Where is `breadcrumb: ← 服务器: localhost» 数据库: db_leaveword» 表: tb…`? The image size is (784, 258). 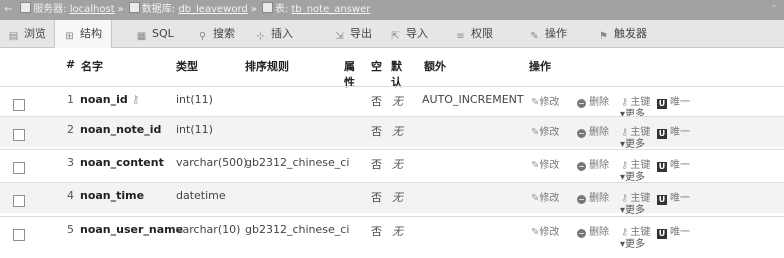 breadcrumb: ← 服务器: localhost» 数据库: db_leaveword» 表: tb… is located at coordinates (392, 10).